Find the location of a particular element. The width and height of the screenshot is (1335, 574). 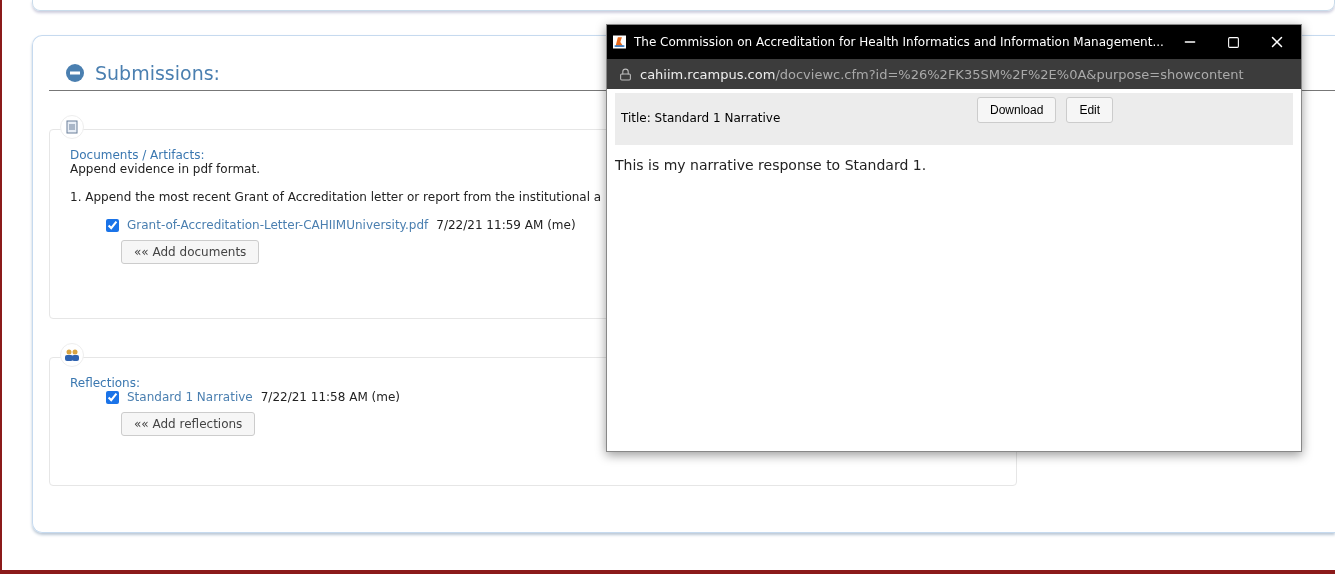

document-title: Title: Standard 1 Narrative is located at coordinates (701, 118).